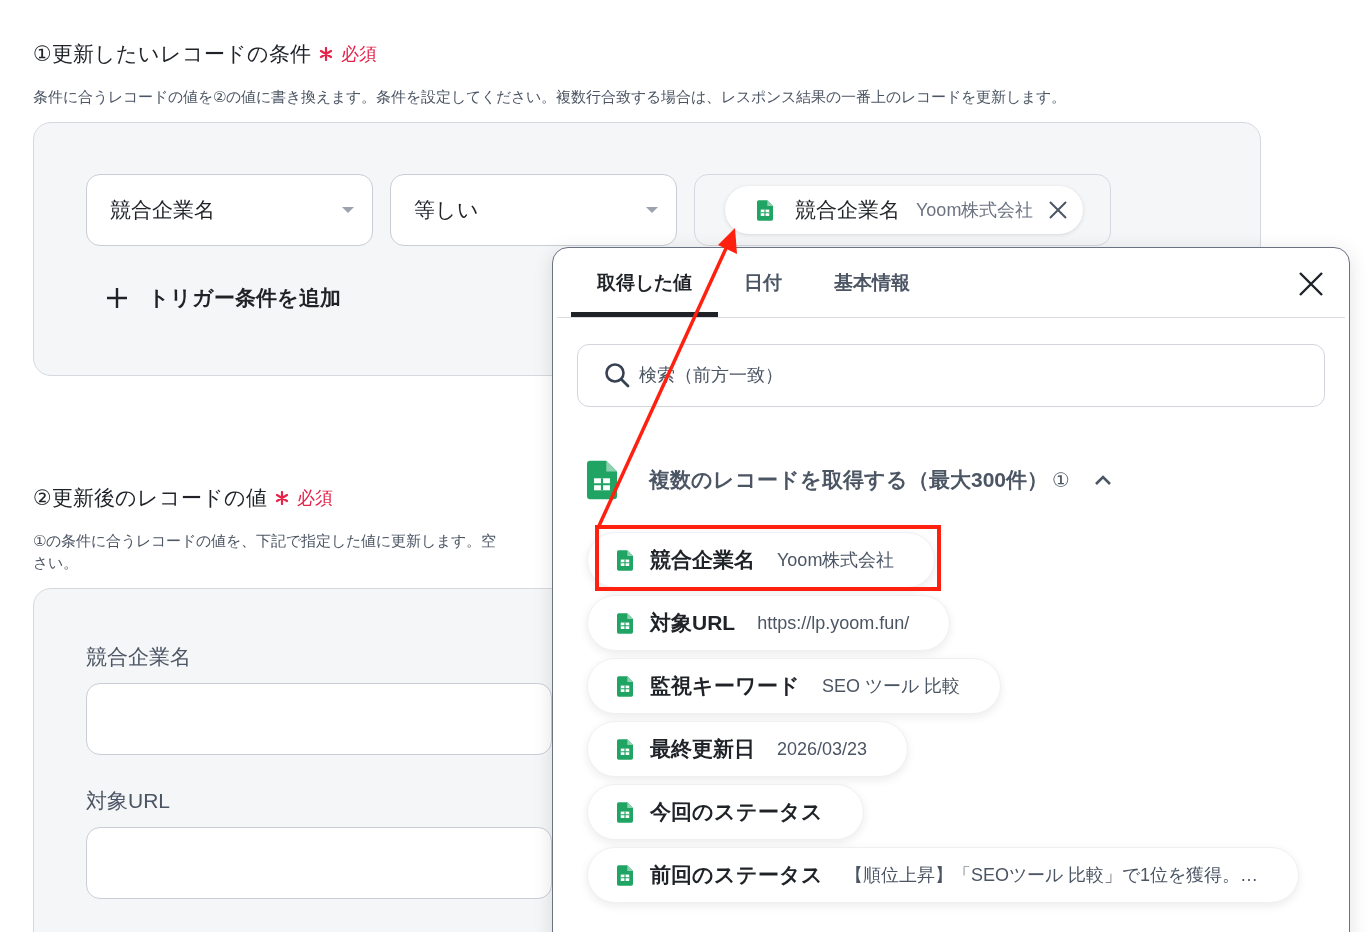 Image resolution: width=1370 pixels, height=932 pixels. I want to click on section-description: さい。, so click(55, 563).